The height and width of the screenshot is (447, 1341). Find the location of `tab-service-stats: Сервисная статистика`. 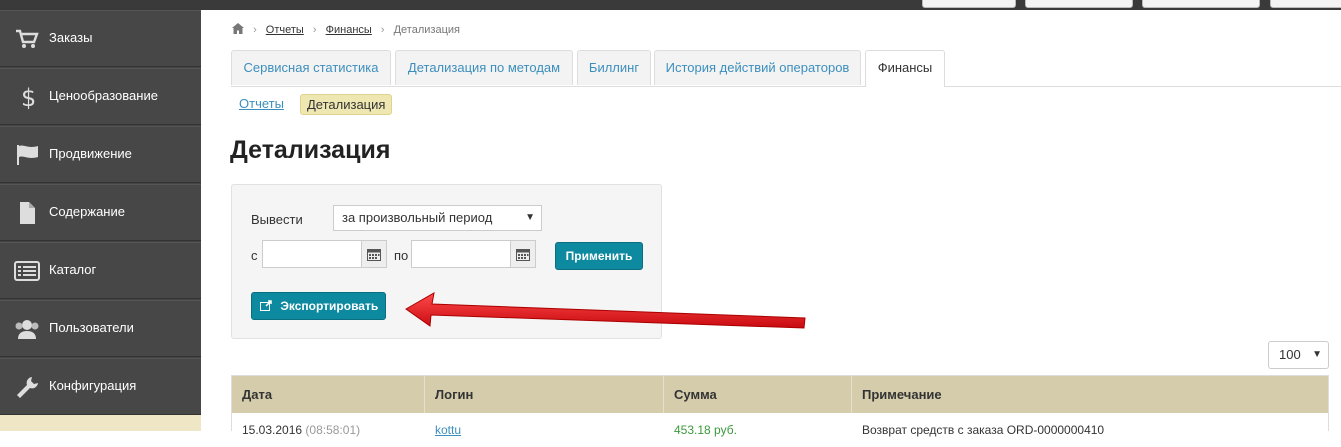

tab-service-stats: Сервисная статистика is located at coordinates (311, 67).